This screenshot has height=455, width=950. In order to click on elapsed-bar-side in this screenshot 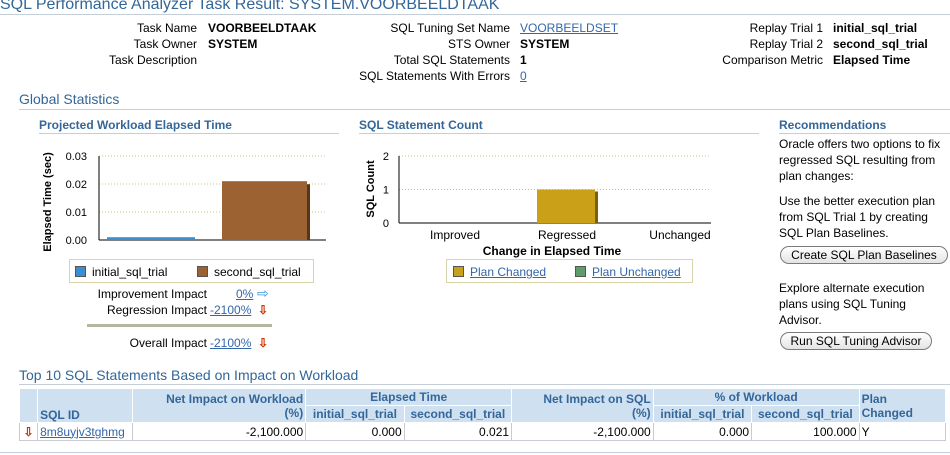, I will do `click(308, 212)`.